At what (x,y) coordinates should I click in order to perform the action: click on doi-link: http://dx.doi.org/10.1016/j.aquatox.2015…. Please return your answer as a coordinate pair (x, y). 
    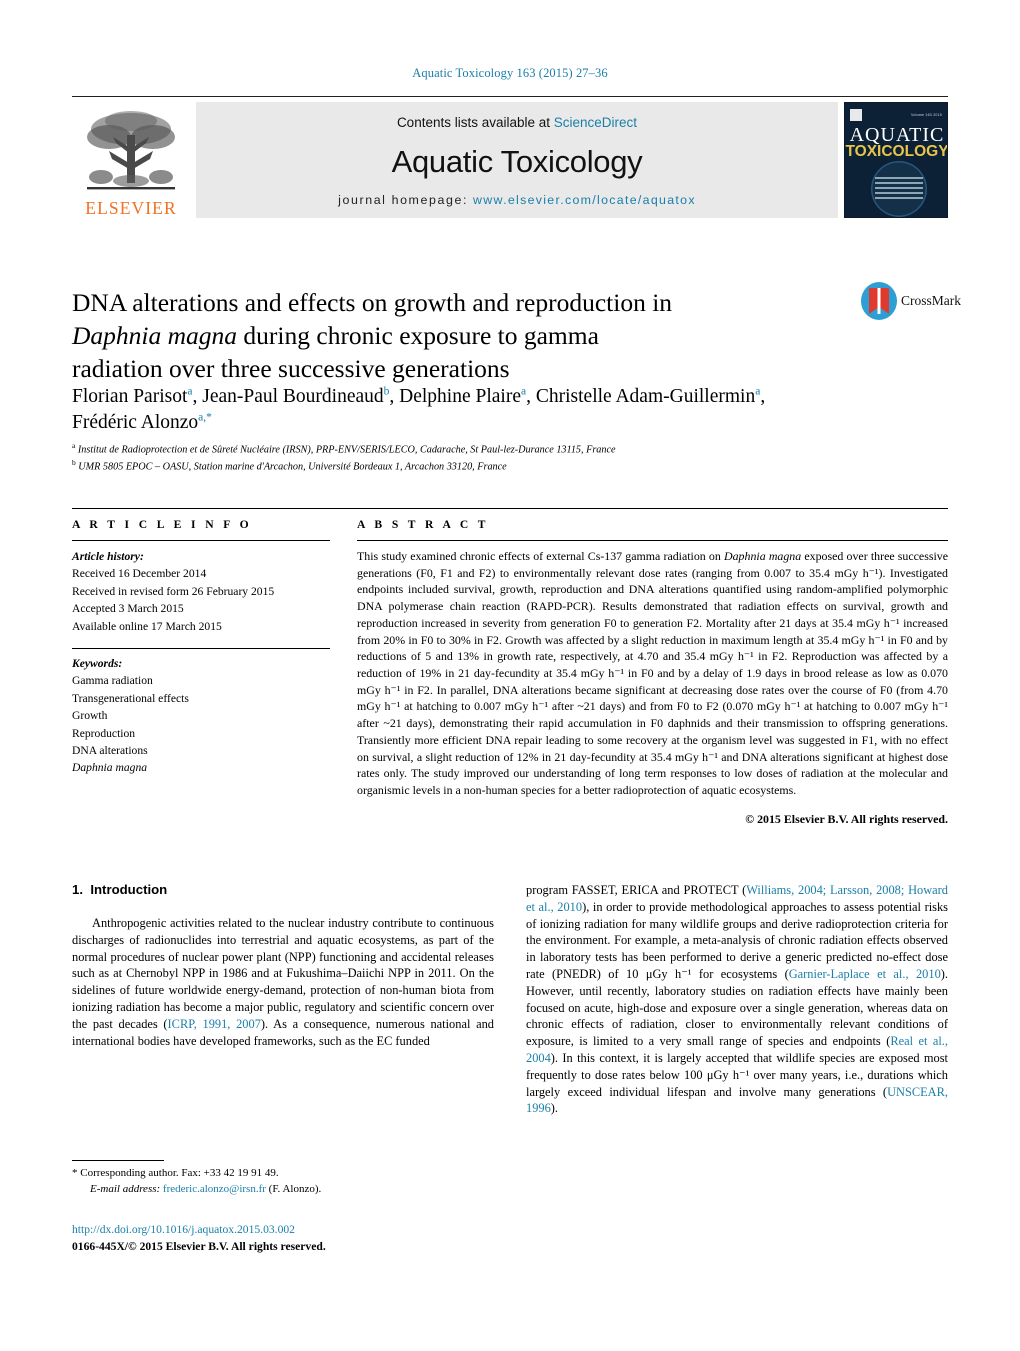
    Looking at the image, I should click on (302, 1230).